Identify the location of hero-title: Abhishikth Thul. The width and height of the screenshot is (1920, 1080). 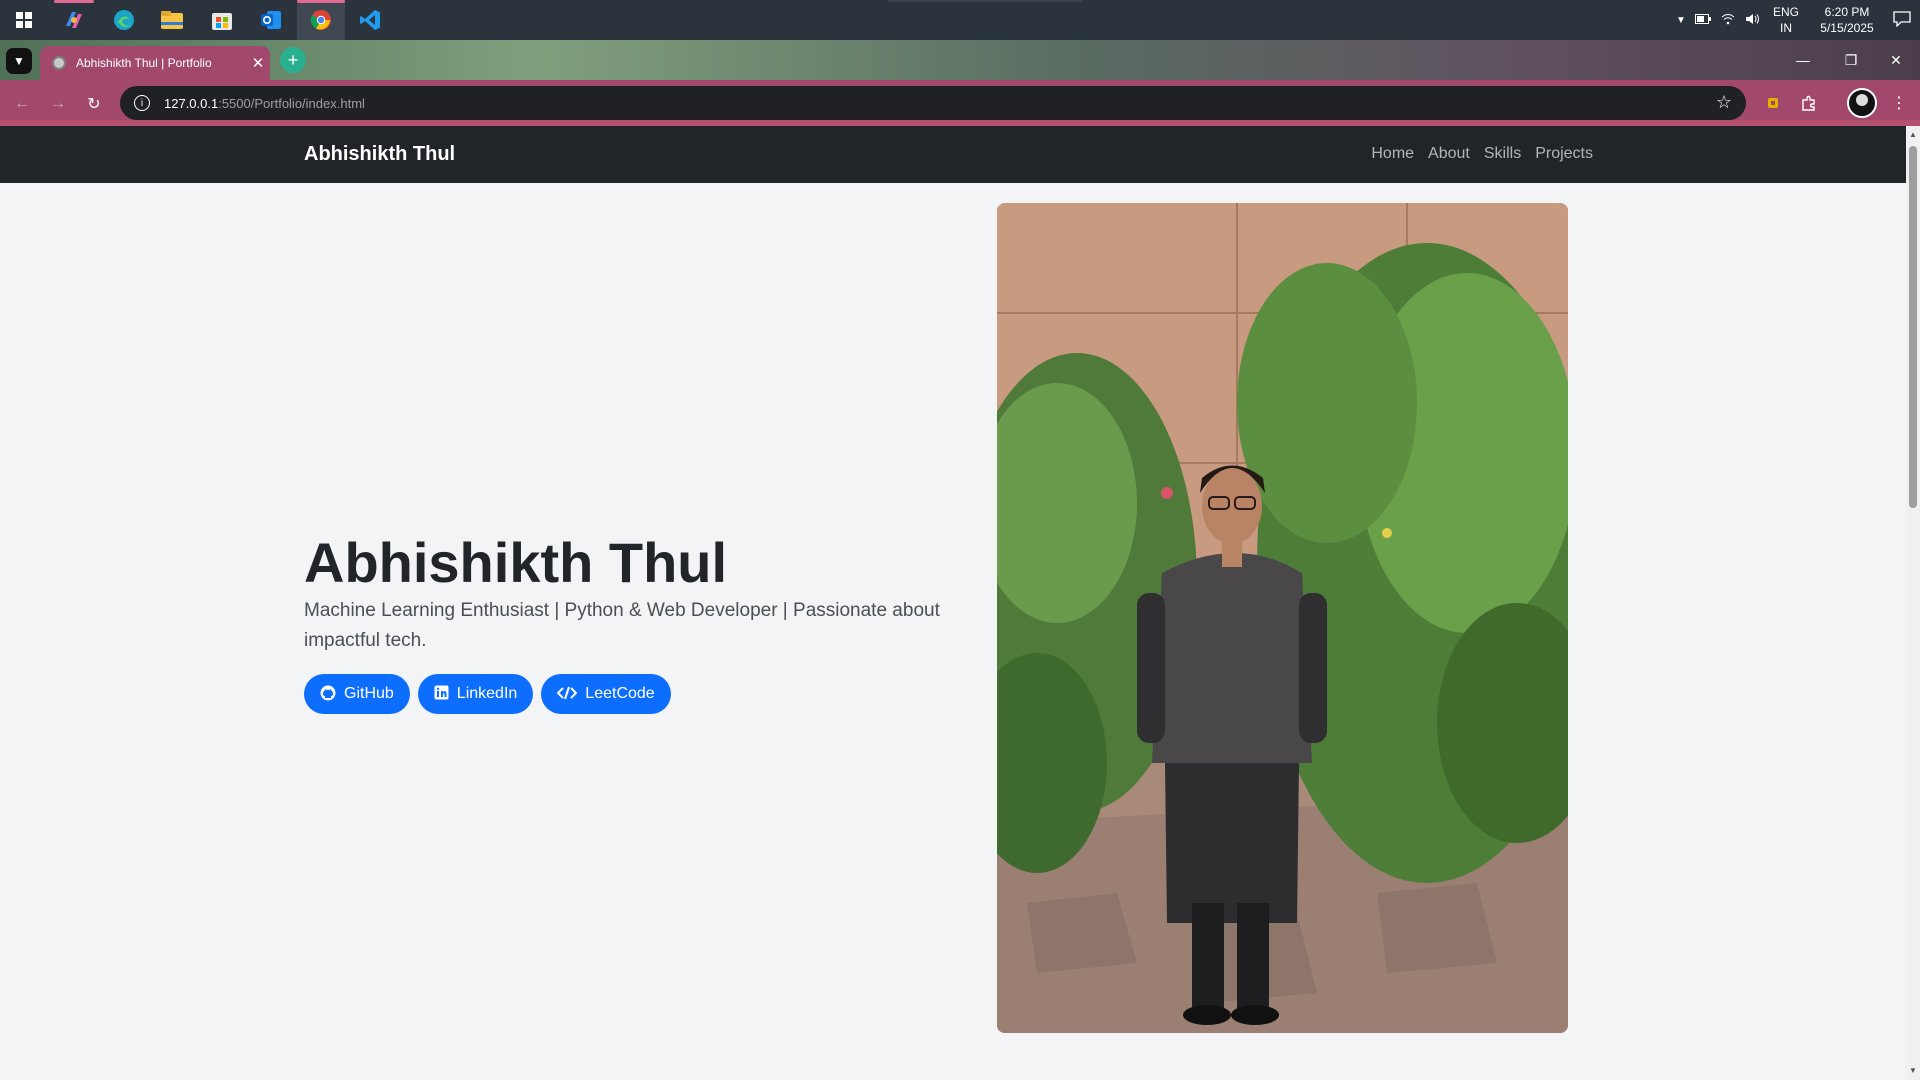
(516, 562).